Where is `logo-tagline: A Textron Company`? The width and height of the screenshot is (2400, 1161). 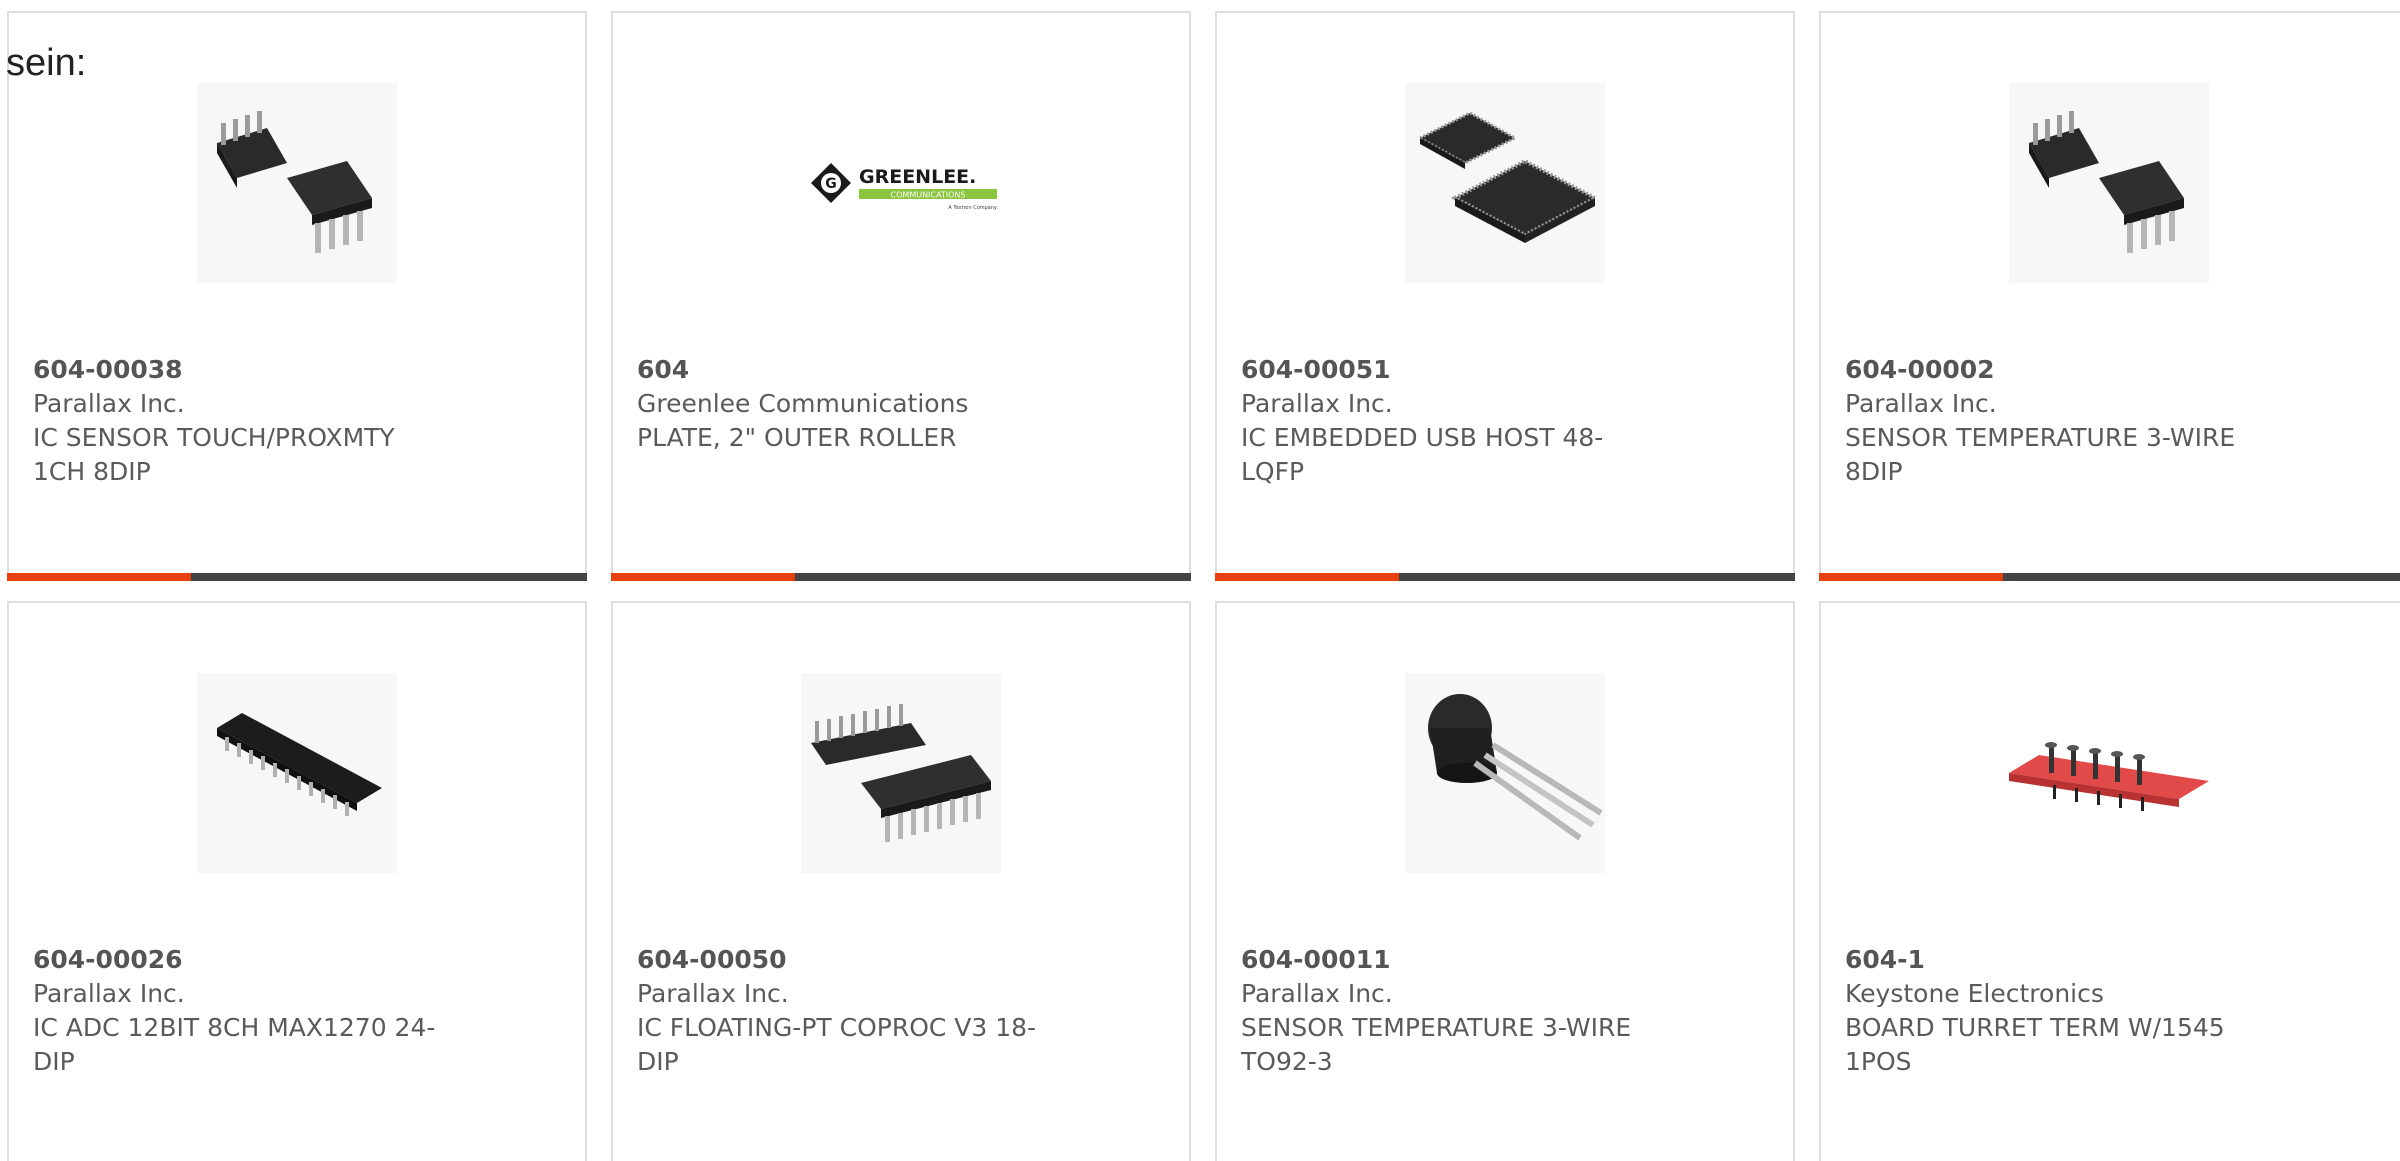 logo-tagline: A Textron Company is located at coordinates (972, 208).